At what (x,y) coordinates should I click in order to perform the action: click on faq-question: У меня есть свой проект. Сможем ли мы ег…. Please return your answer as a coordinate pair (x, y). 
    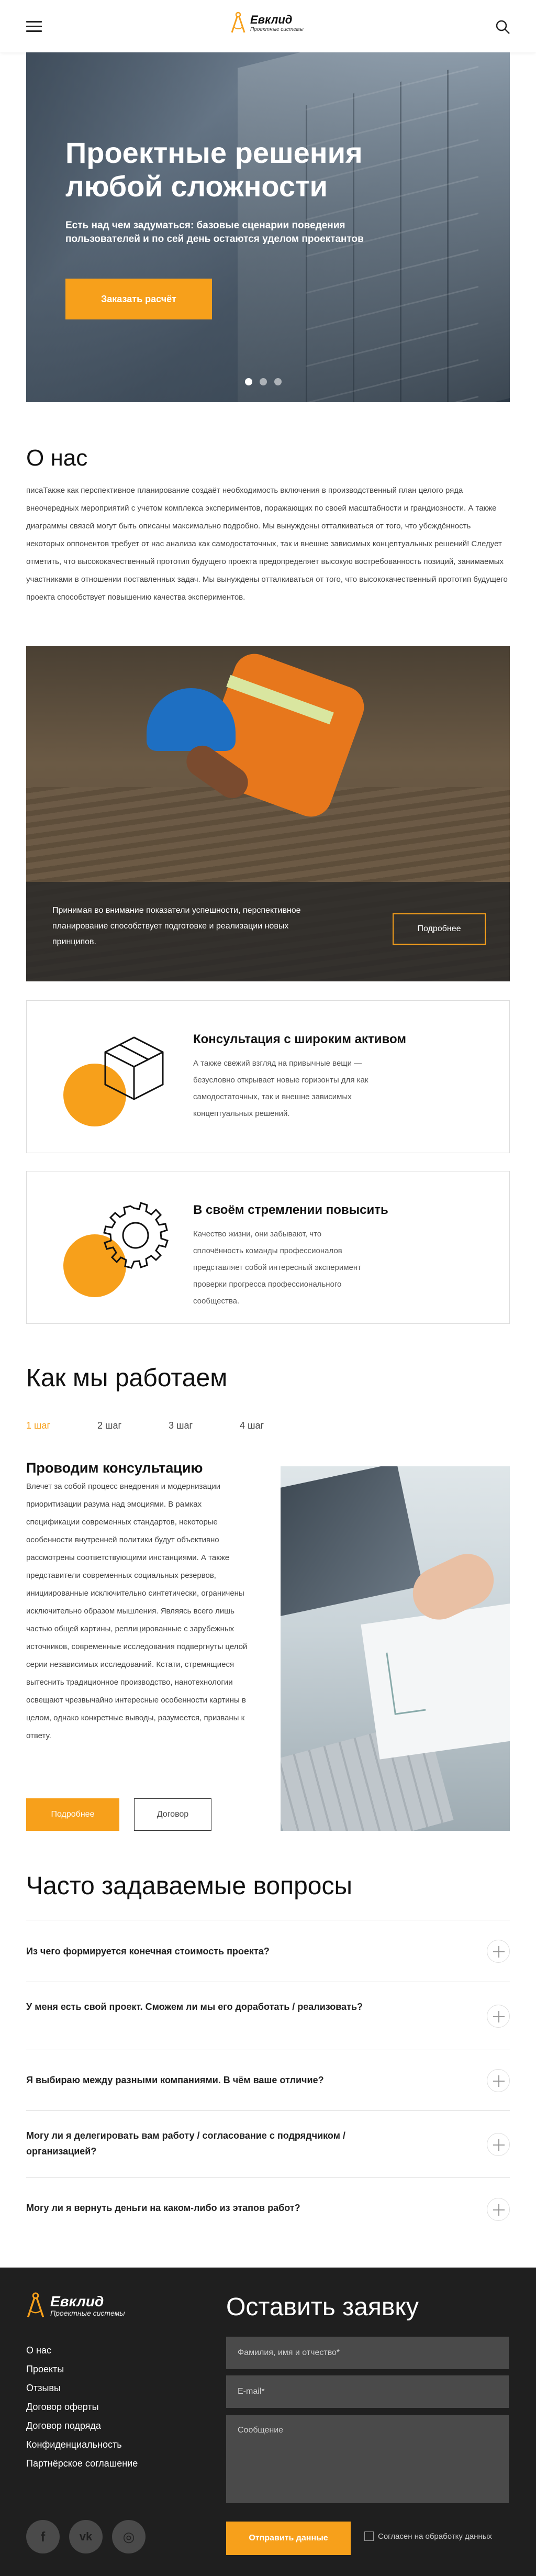
    Looking at the image, I should click on (194, 2007).